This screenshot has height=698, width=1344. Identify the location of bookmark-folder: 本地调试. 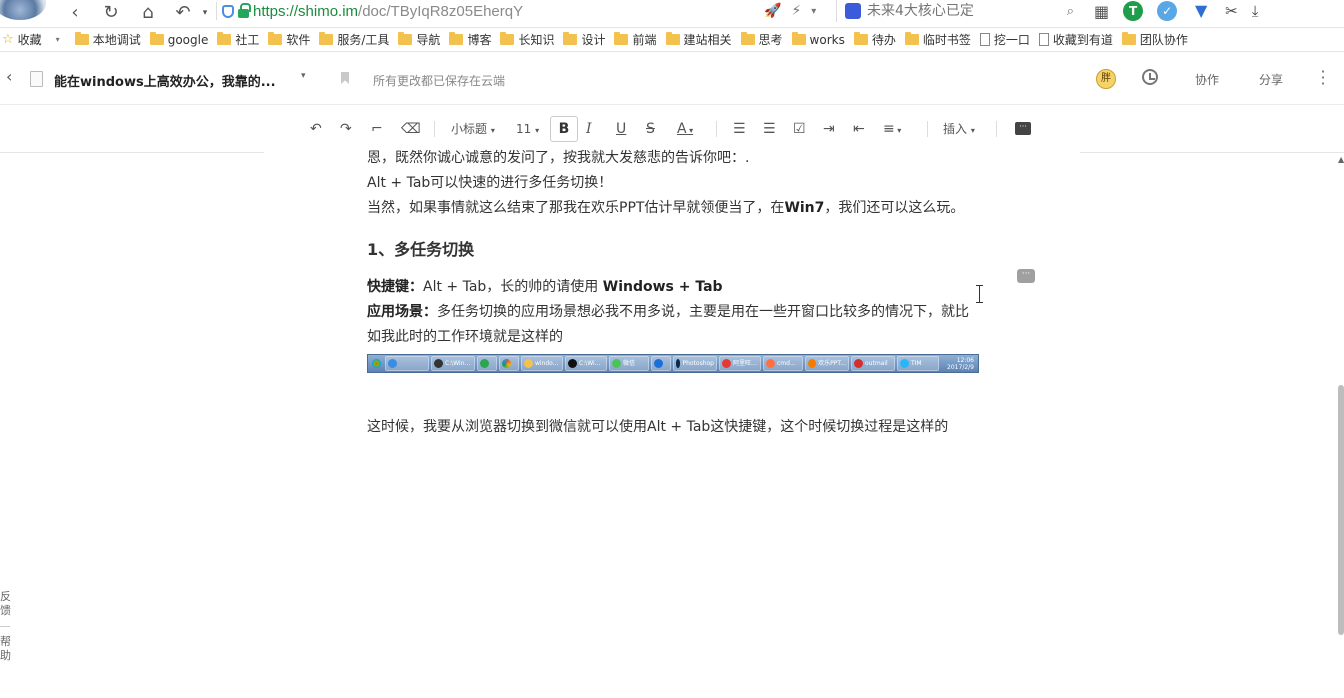
(107, 39).